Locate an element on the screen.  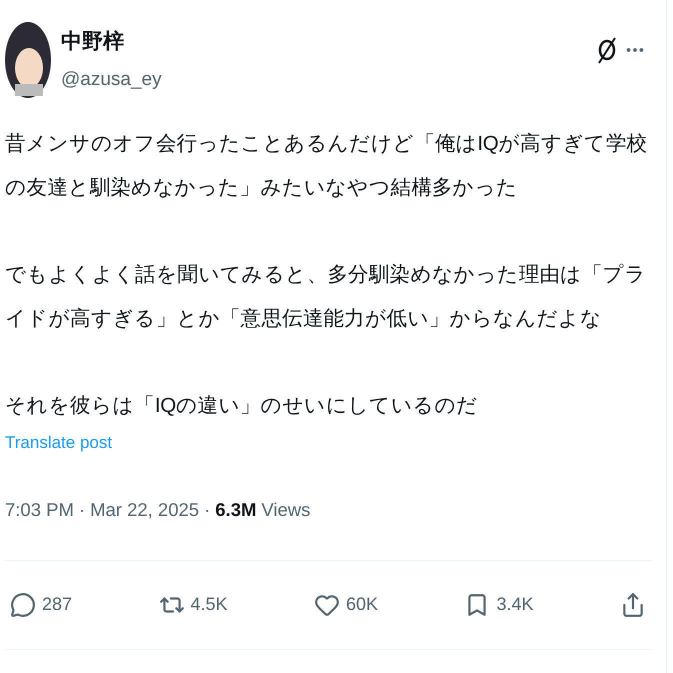
post-text: 昔メンサのオフ会行ったことあるんだけど「俺はIQが高すぎて学校の友達と馴染めなかった」みたいなやつ結構多かった is located at coordinates (326, 166).